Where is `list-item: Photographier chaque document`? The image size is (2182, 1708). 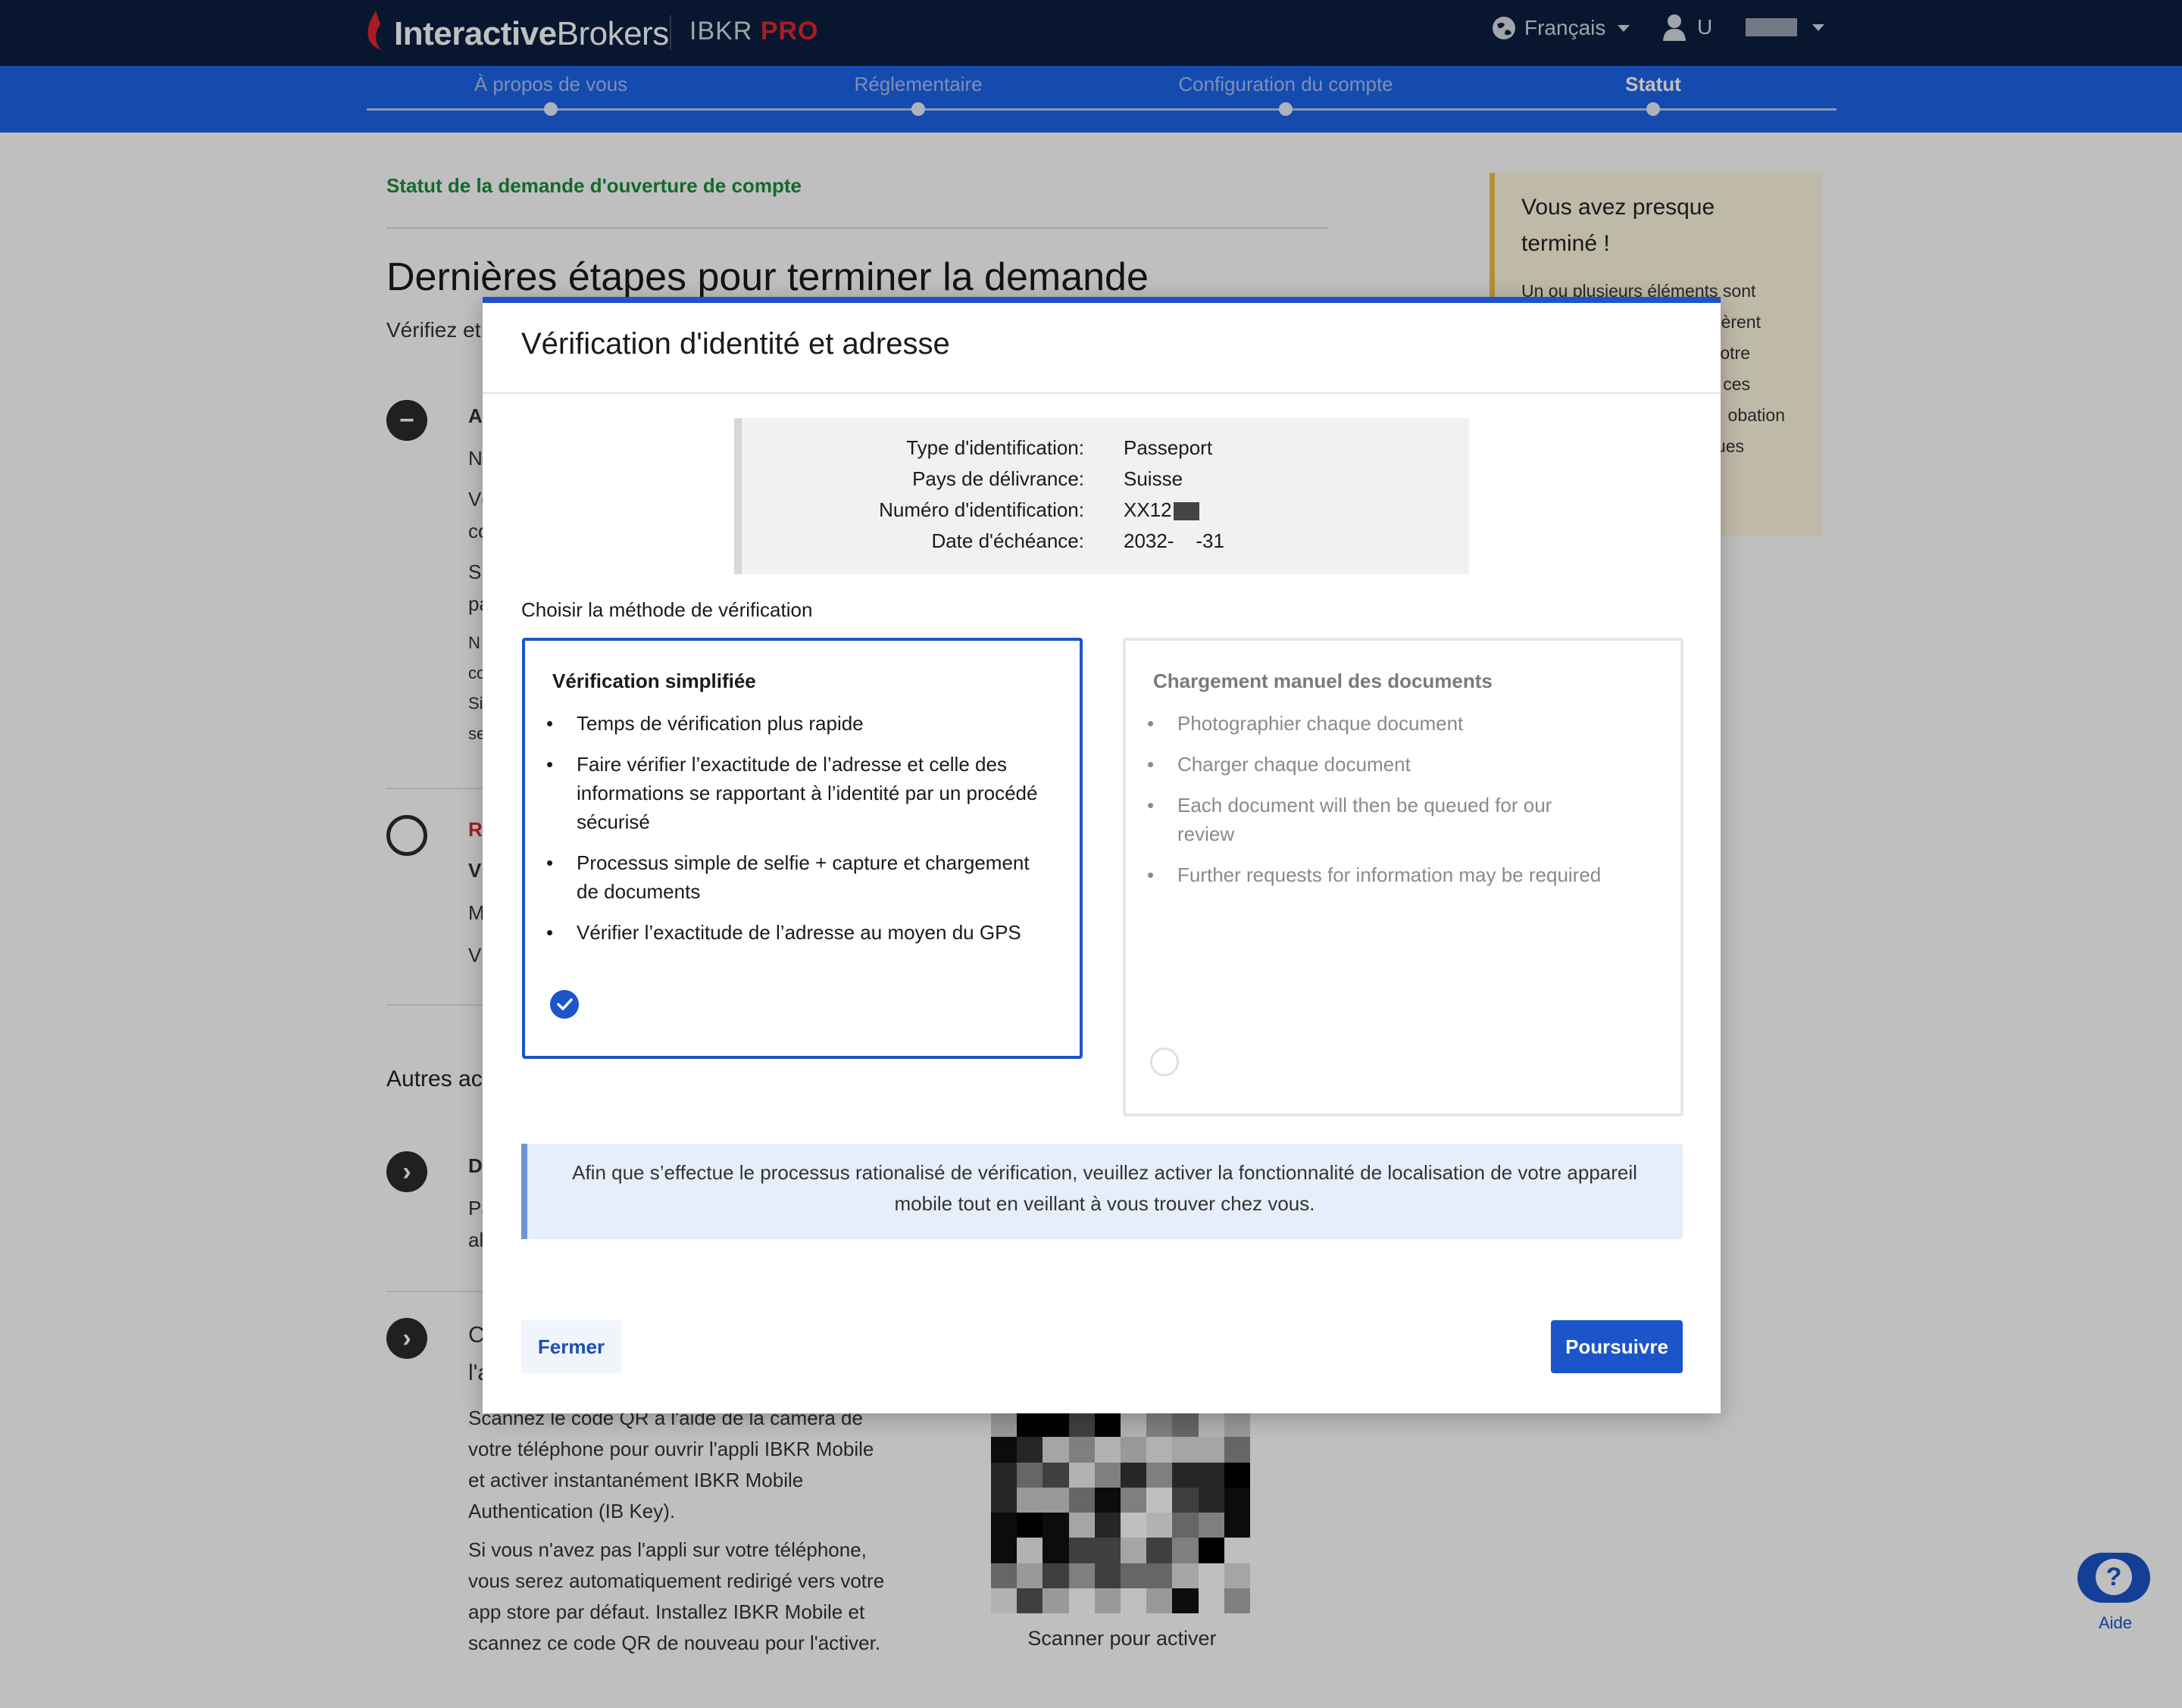 list-item: Photographier chaque document is located at coordinates (1368, 723).